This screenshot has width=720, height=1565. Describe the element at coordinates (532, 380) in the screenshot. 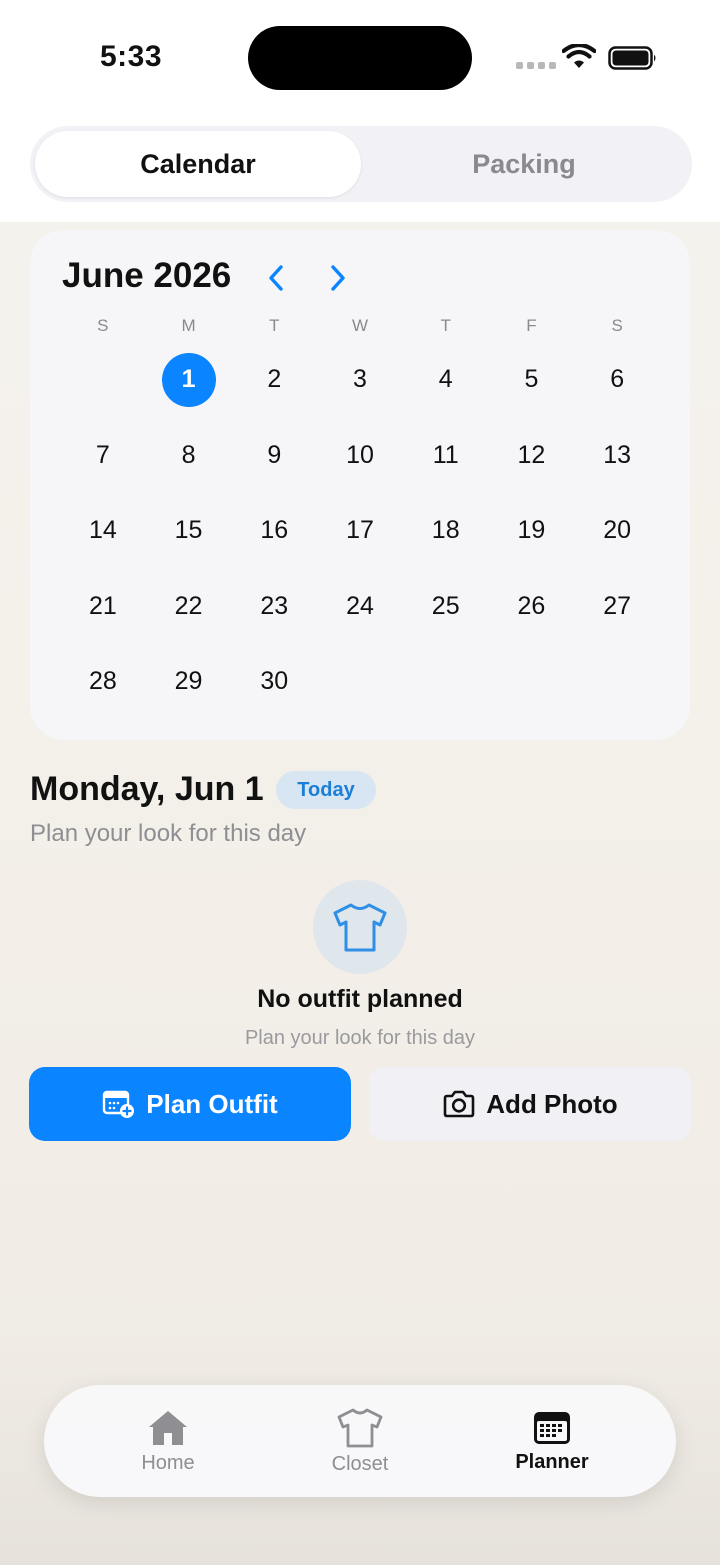

I see `calendar-day-5: 5` at that location.